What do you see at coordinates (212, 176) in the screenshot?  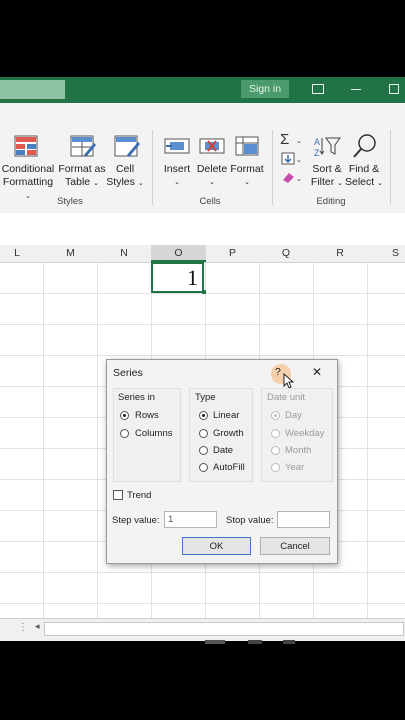 I see `delete-button: Delete ⌄` at bounding box center [212, 176].